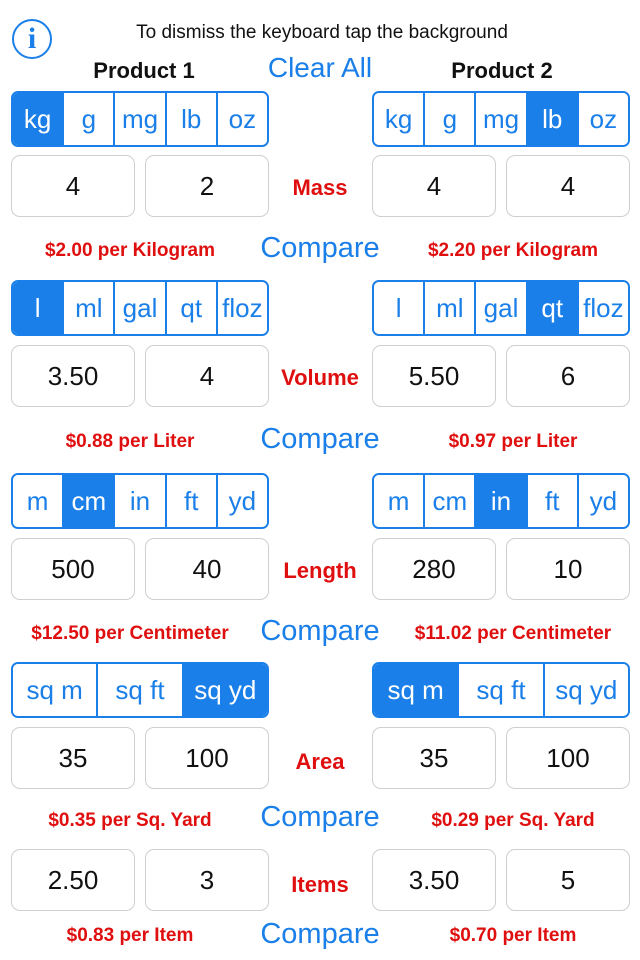 The width and height of the screenshot is (640, 960). What do you see at coordinates (207, 376) in the screenshot?
I see `volume-p1-quantity-field: 4` at bounding box center [207, 376].